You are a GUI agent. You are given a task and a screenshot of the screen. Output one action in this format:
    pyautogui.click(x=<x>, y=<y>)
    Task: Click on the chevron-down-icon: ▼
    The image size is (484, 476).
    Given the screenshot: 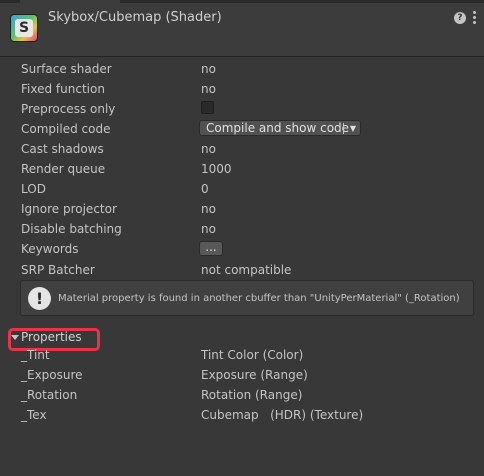 What is the action you would take?
    pyautogui.click(x=353, y=128)
    